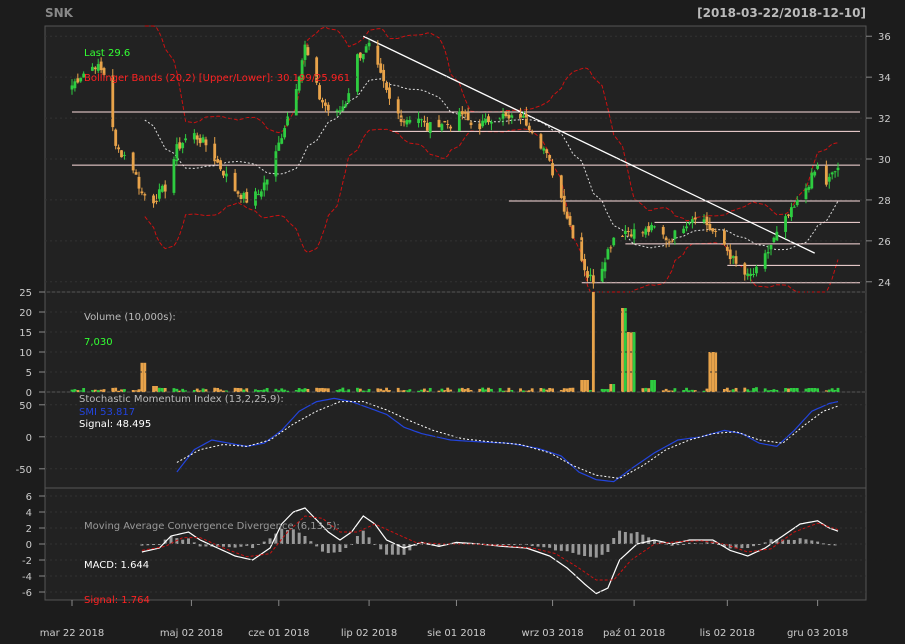  Describe the element at coordinates (130, 317) in the screenshot. I see `volume-label: Volume (10,000s):` at that location.